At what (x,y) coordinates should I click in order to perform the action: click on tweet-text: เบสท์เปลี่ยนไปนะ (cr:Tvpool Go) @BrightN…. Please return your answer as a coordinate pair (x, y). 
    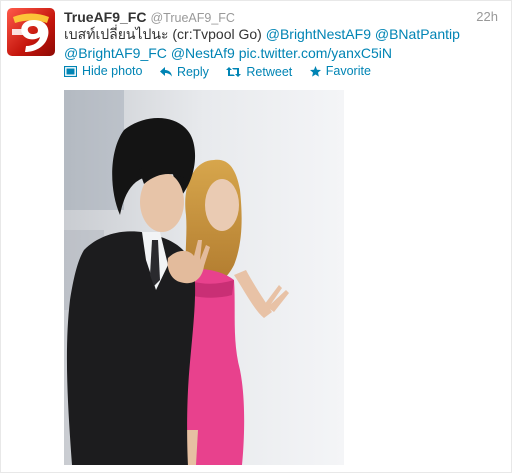
    Looking at the image, I should click on (284, 44).